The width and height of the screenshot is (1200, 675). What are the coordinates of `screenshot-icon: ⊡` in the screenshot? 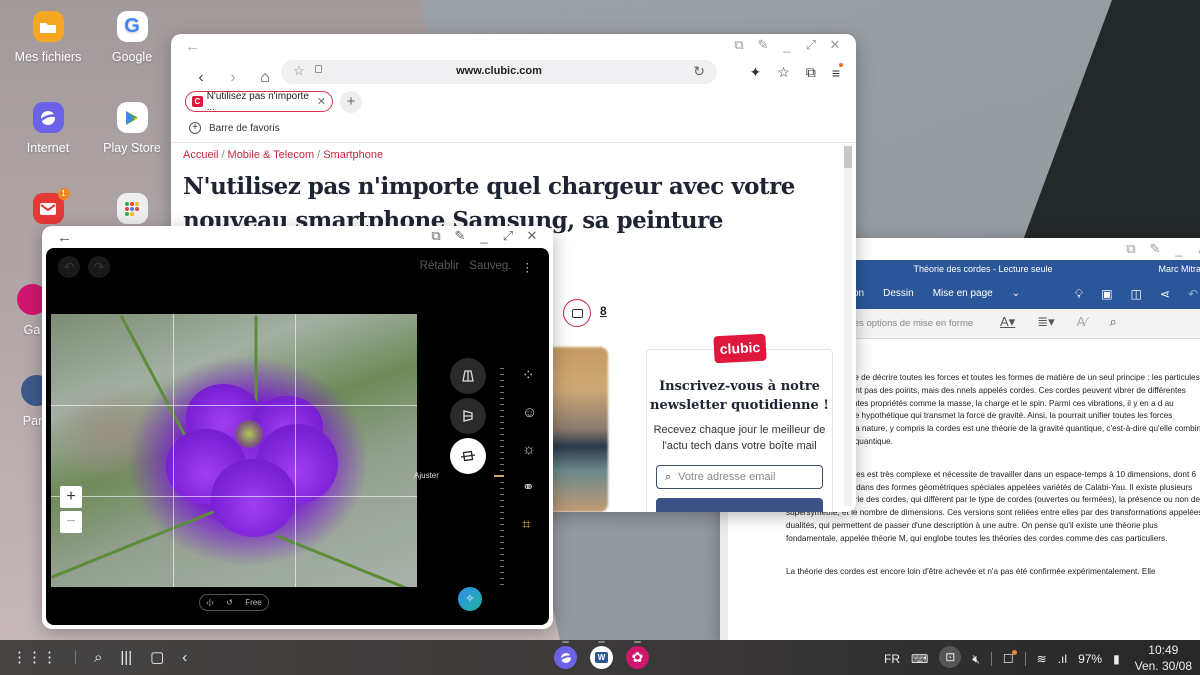 It's located at (950, 657).